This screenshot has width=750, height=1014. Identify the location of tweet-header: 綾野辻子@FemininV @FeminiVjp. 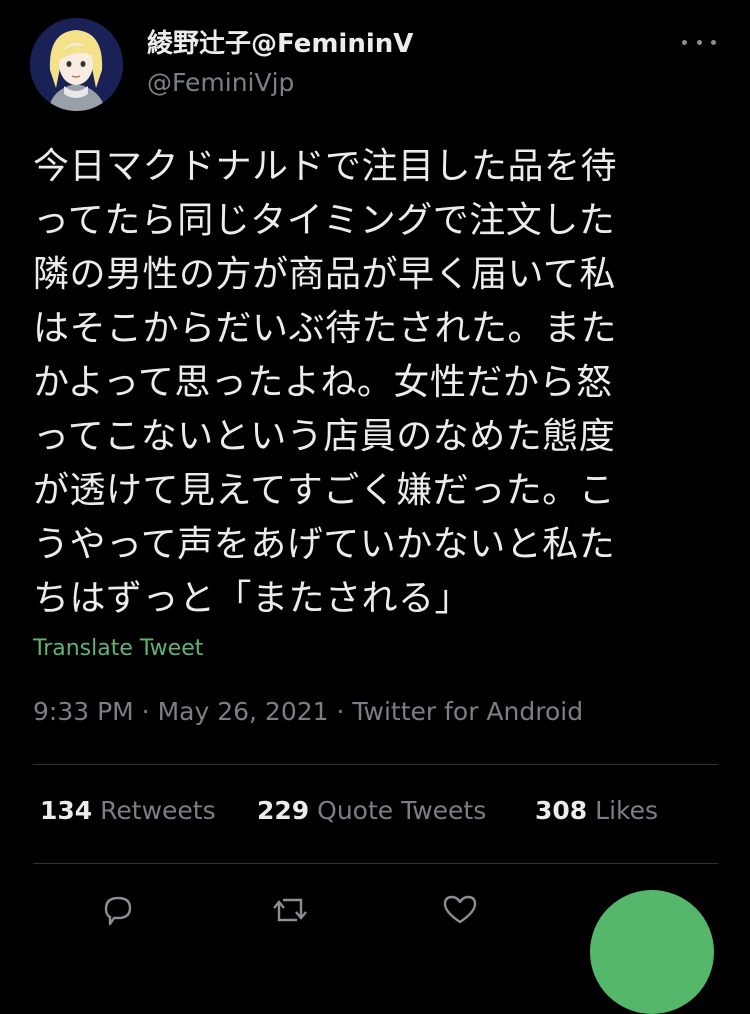
(375, 65).